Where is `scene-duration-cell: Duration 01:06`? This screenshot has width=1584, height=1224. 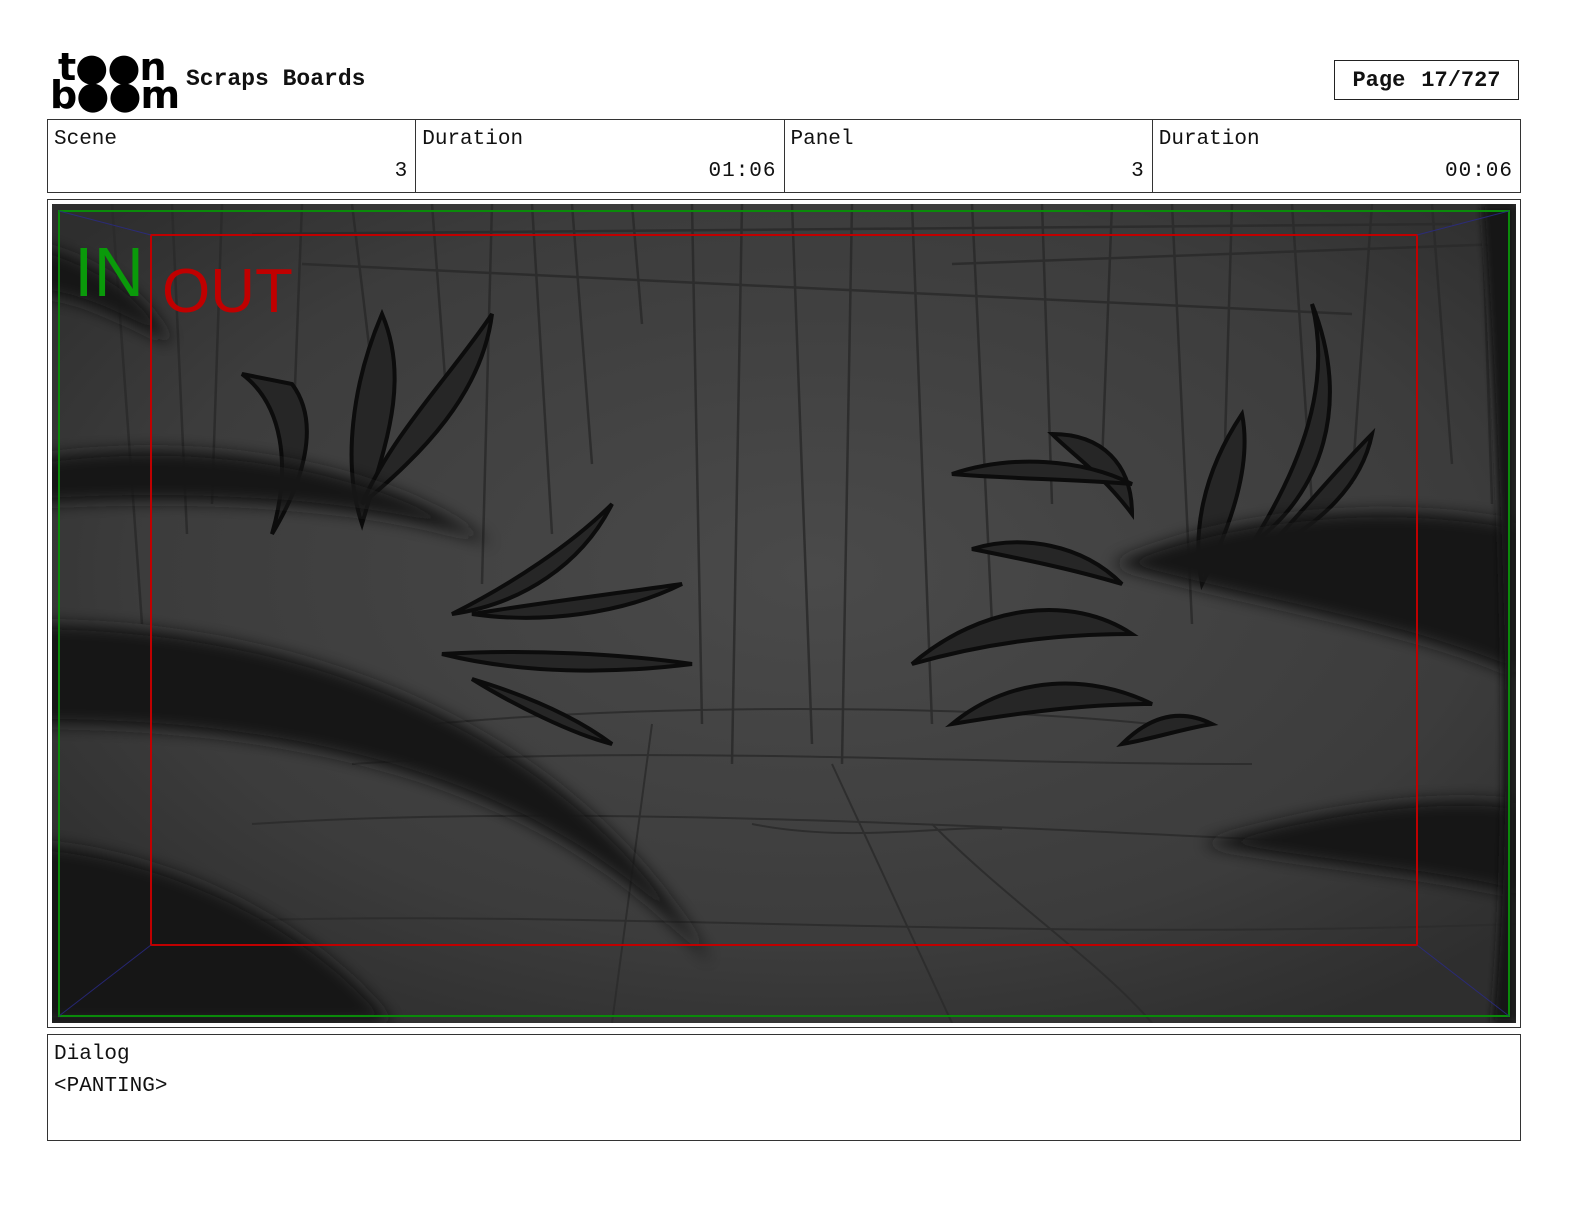
scene-duration-cell: Duration 01:06 is located at coordinates (600, 156).